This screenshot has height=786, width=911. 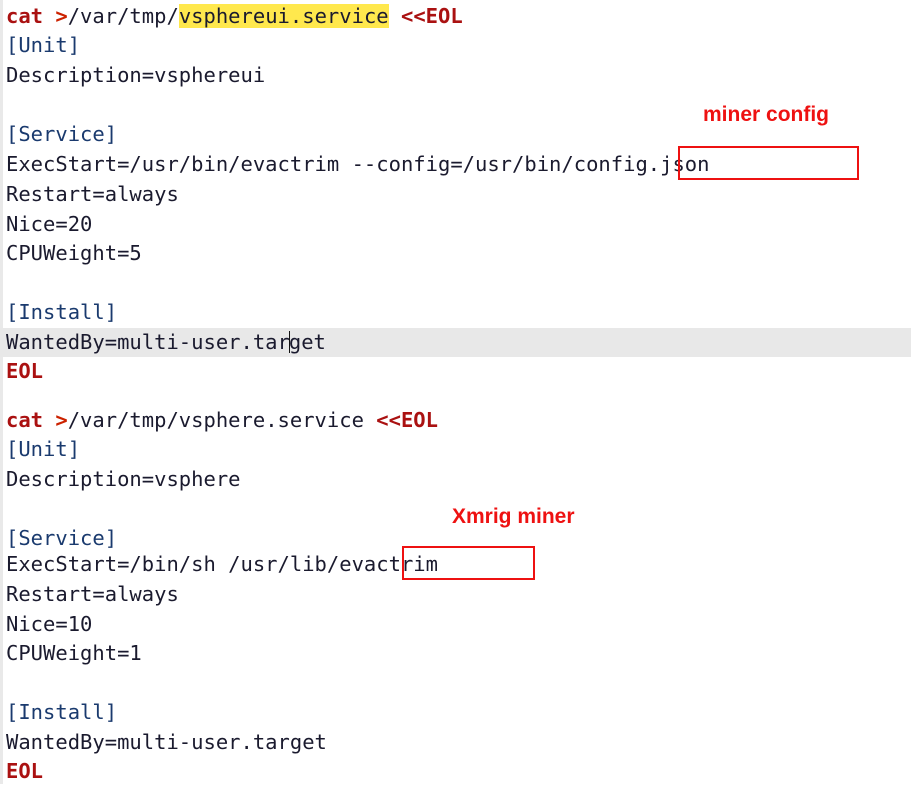 I want to click on ini-key-value: Nice=10, so click(x=49, y=624).